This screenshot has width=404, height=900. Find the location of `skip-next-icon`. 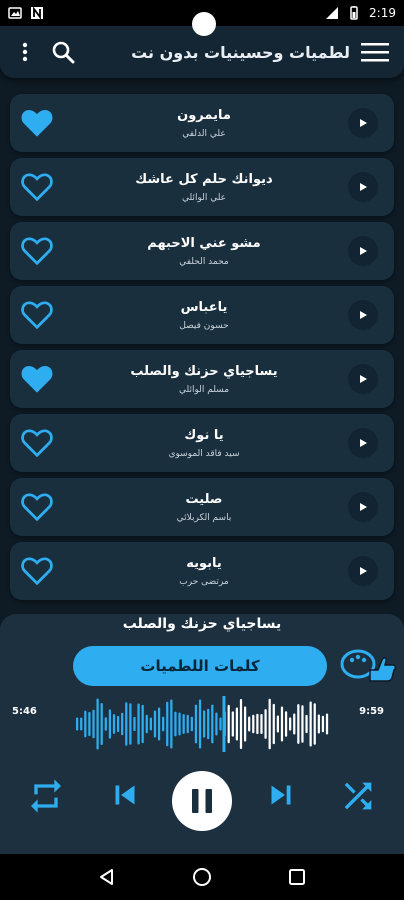

skip-next-icon is located at coordinates (281, 795).